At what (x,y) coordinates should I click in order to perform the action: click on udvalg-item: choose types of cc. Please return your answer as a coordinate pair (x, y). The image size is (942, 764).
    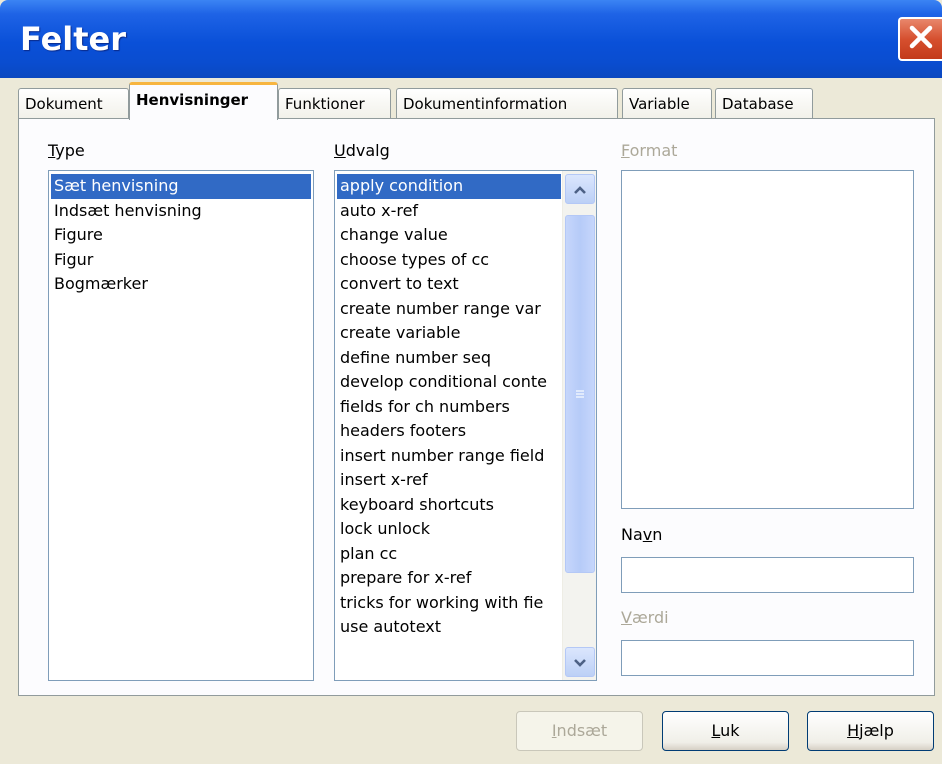
    Looking at the image, I should click on (449, 260).